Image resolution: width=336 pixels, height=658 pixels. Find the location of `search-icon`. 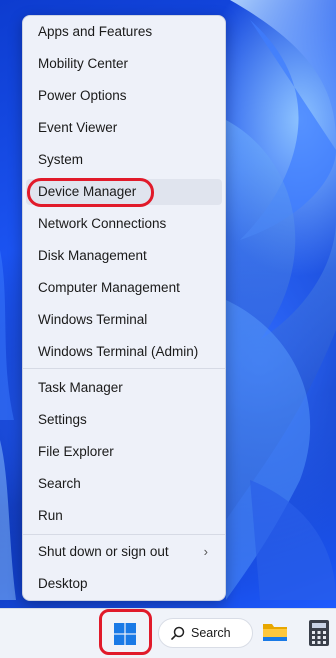

search-icon is located at coordinates (178, 633).